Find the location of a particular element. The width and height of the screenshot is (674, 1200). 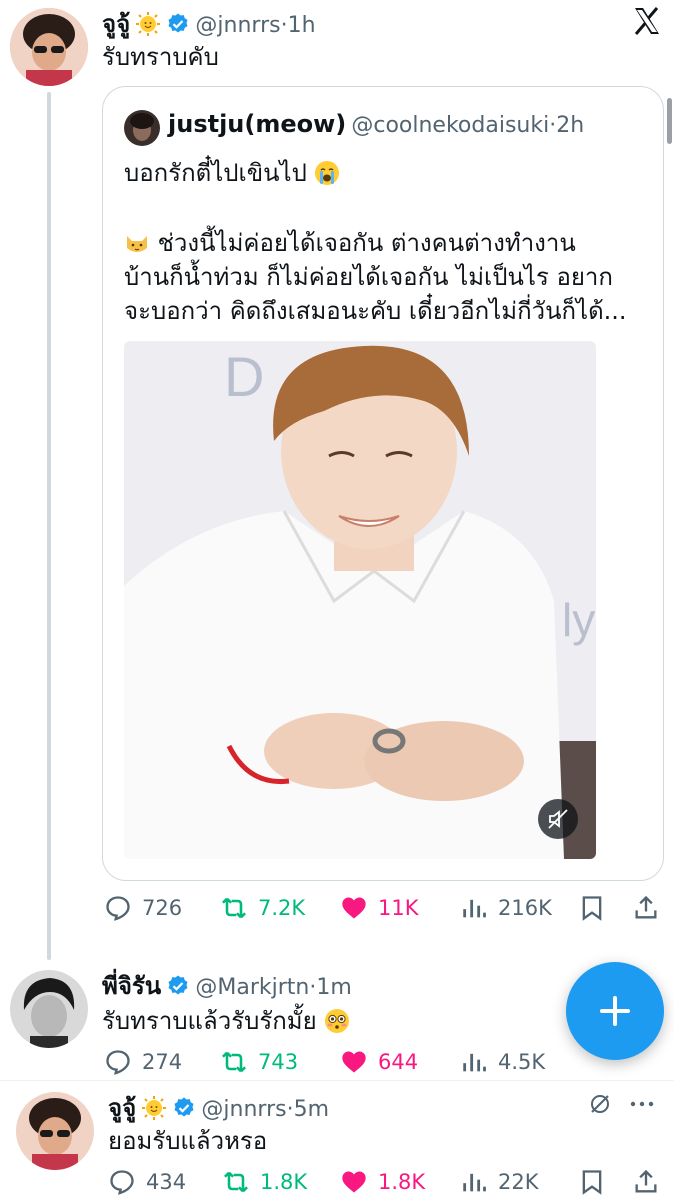

reply2-avatar is located at coordinates (55, 1131).